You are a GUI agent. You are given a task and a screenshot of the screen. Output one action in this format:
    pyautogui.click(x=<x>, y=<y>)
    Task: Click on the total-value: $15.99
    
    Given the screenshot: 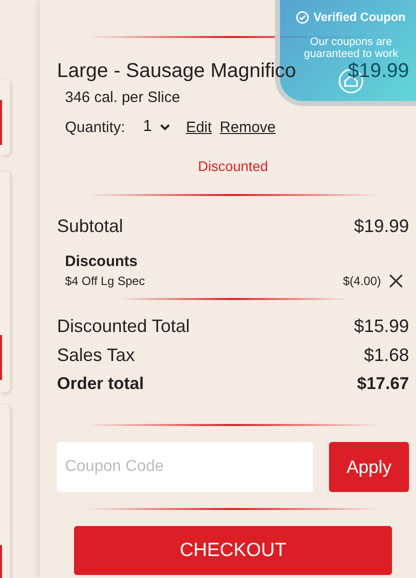 What is the action you would take?
    pyautogui.click(x=381, y=326)
    